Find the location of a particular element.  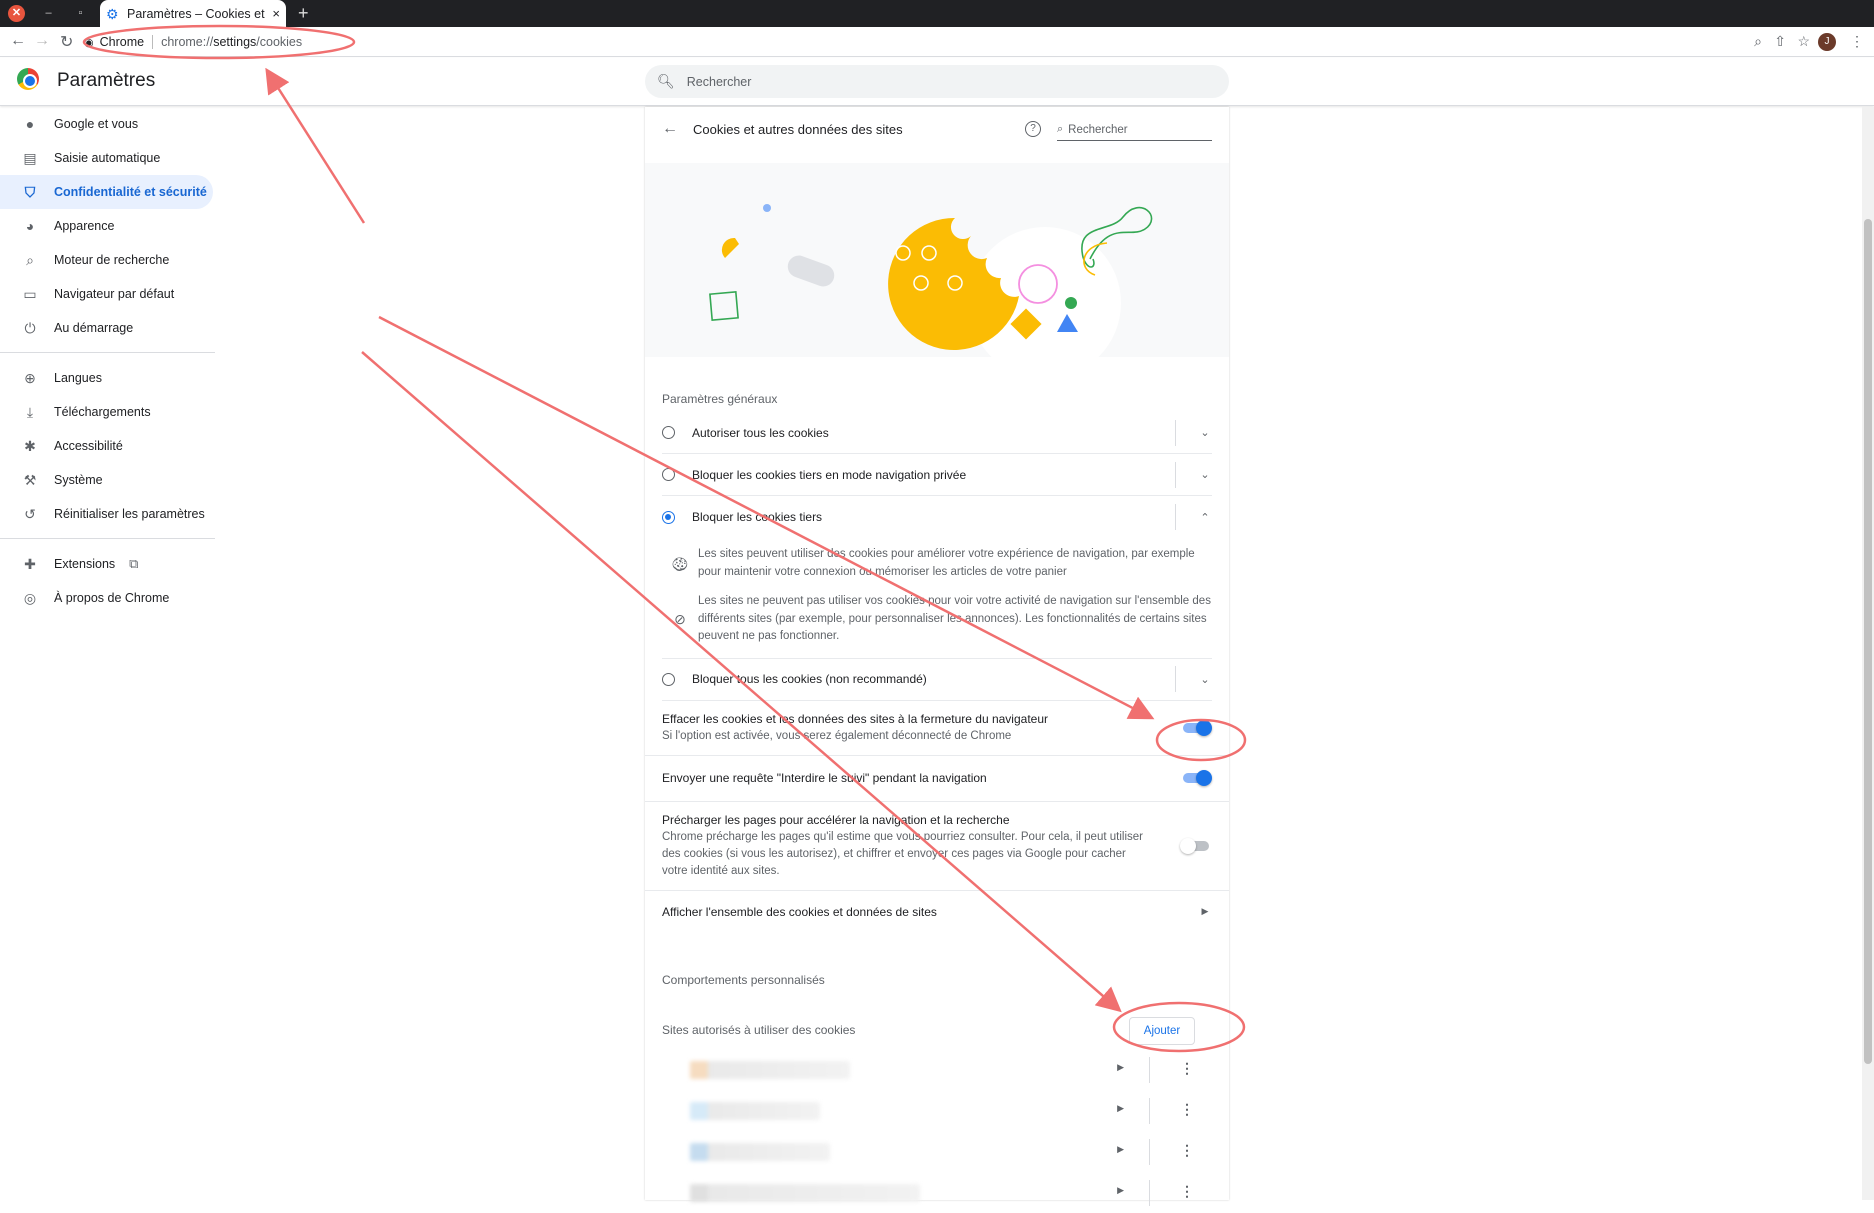

window-close-button: ✕ is located at coordinates (16, 13).